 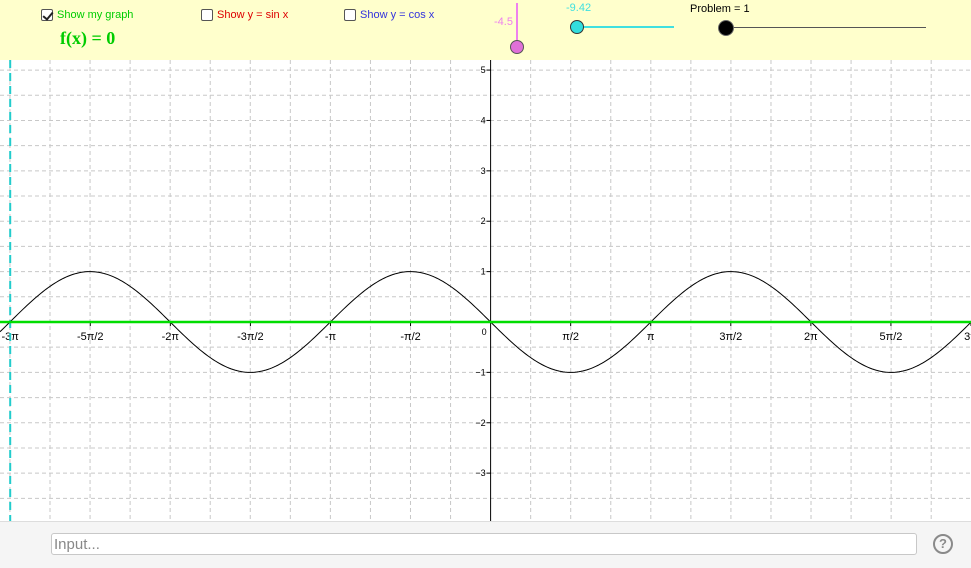 What do you see at coordinates (484, 544) in the screenshot?
I see `algebra-input-field` at bounding box center [484, 544].